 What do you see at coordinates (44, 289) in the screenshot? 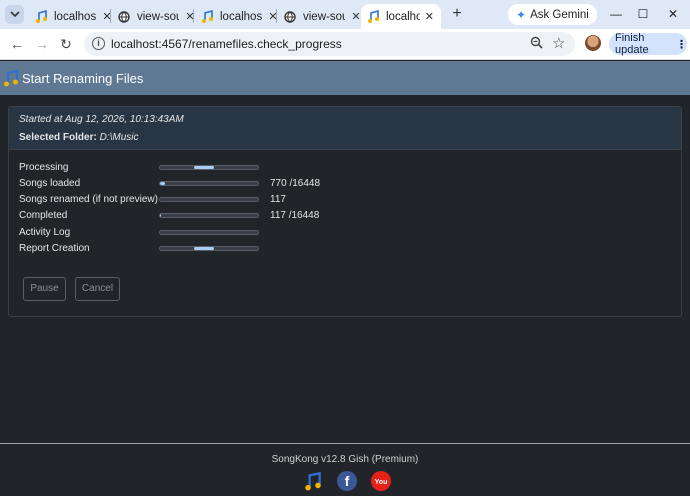
I see `pause-button: Pause` at bounding box center [44, 289].